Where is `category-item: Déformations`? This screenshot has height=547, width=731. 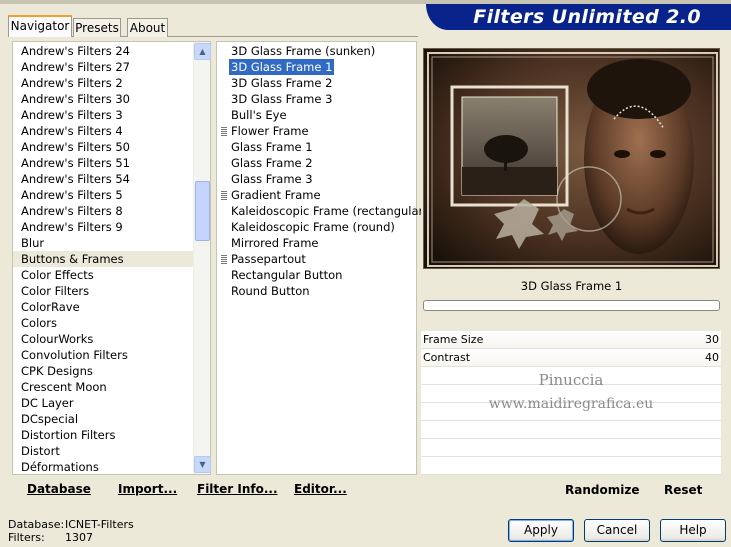
category-item: Déformations is located at coordinates (103, 467).